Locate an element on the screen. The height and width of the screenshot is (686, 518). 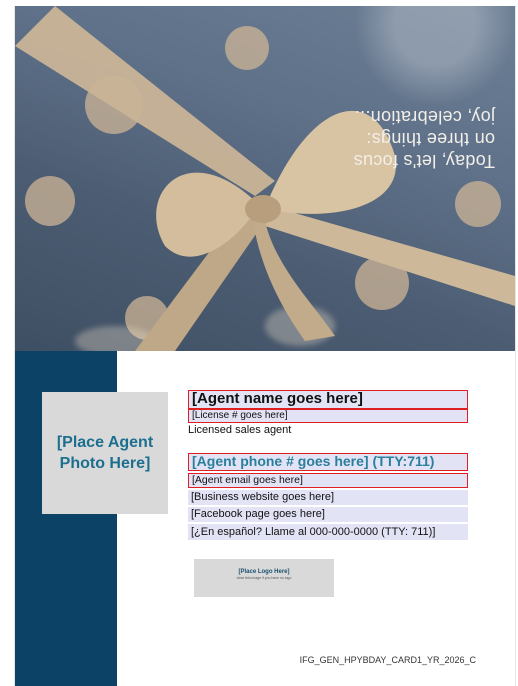
logo-placeholder-title: [Place Logo Here] is located at coordinates (264, 572).